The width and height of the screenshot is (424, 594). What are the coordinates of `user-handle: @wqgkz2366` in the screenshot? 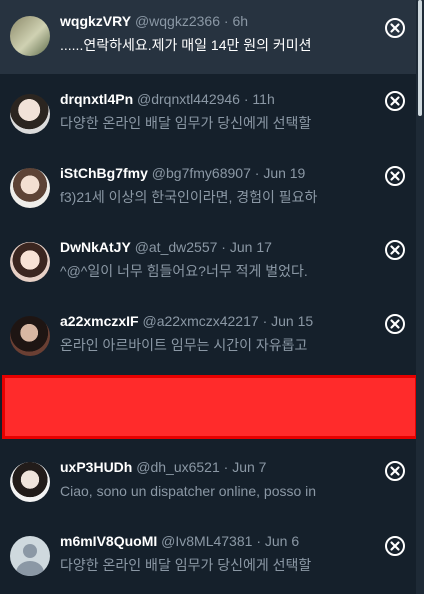 It's located at (177, 21).